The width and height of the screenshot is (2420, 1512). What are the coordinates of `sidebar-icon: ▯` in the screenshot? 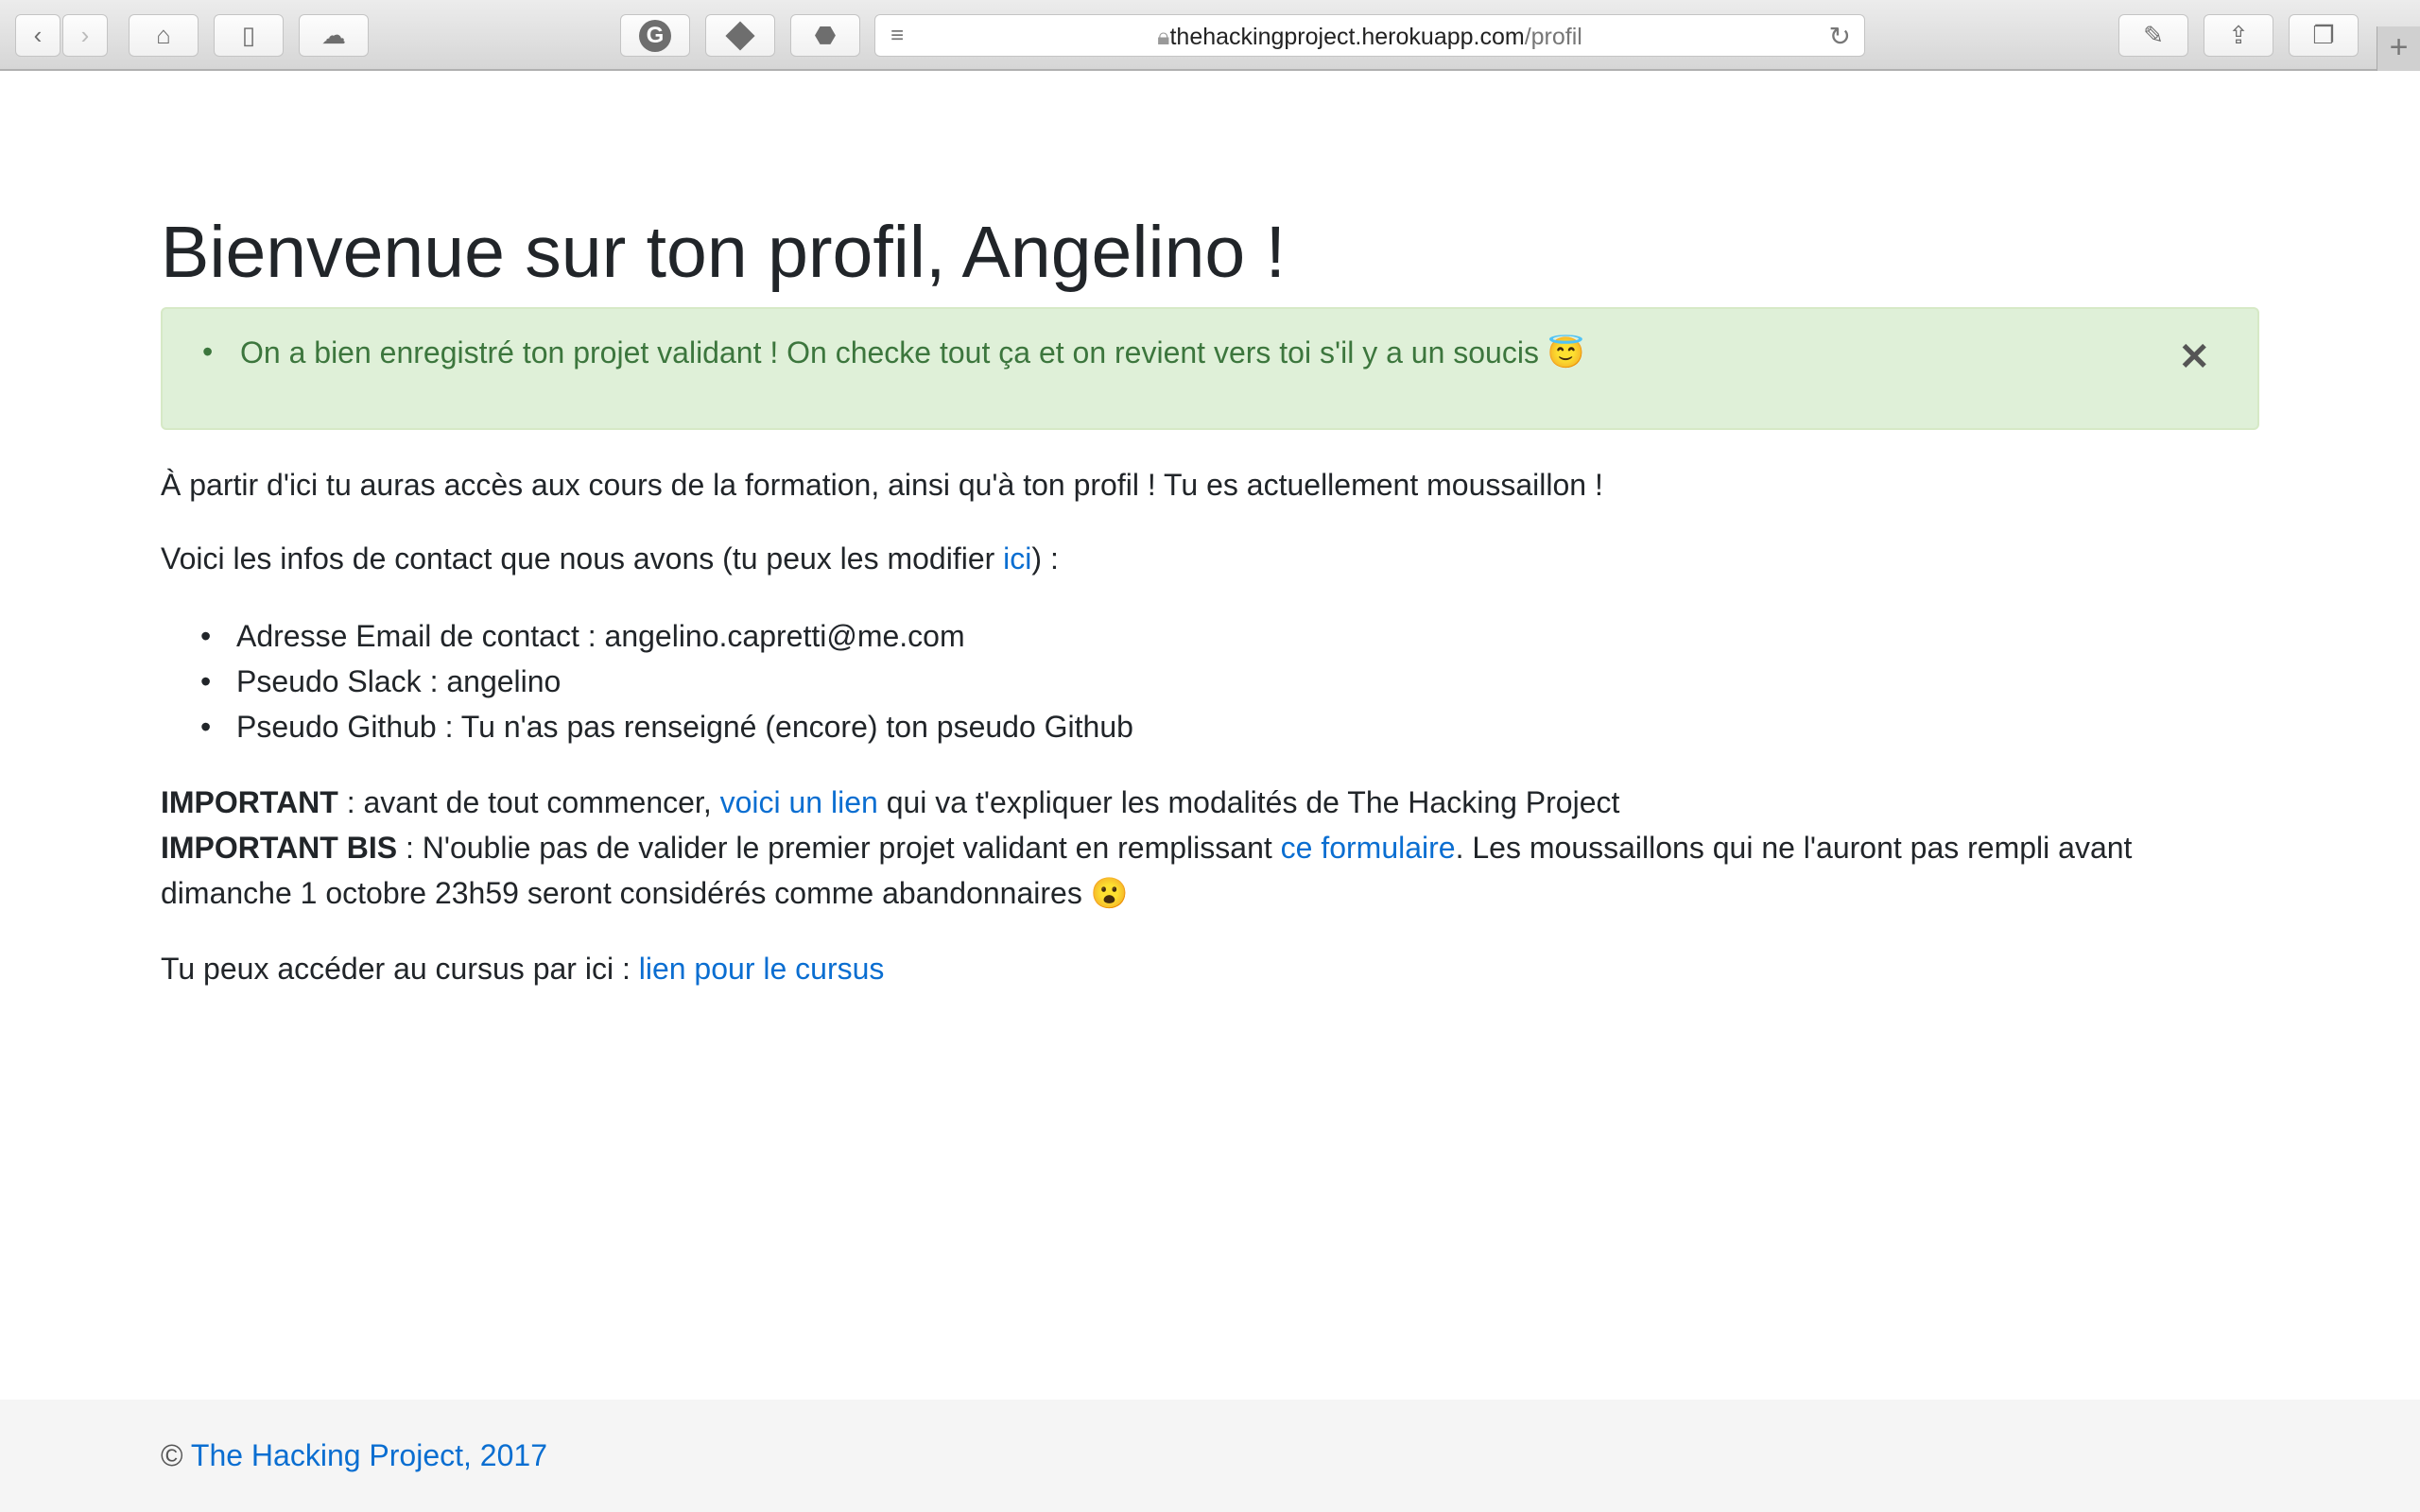 It's located at (249, 35).